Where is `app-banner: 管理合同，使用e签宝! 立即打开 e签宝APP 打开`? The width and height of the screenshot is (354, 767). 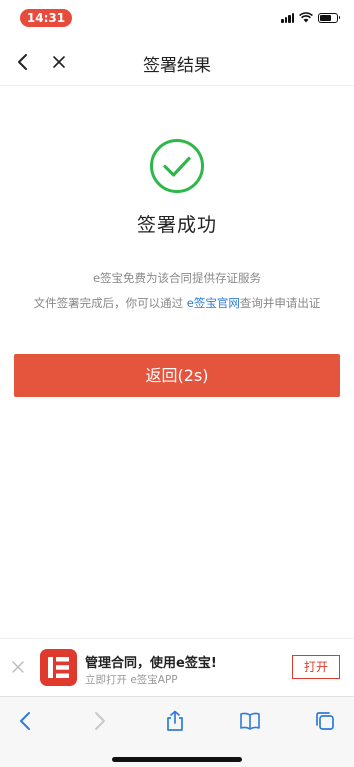
app-banner: 管理合同，使用e签宝! 立即打开 e签宝APP 打开 is located at coordinates (177, 667).